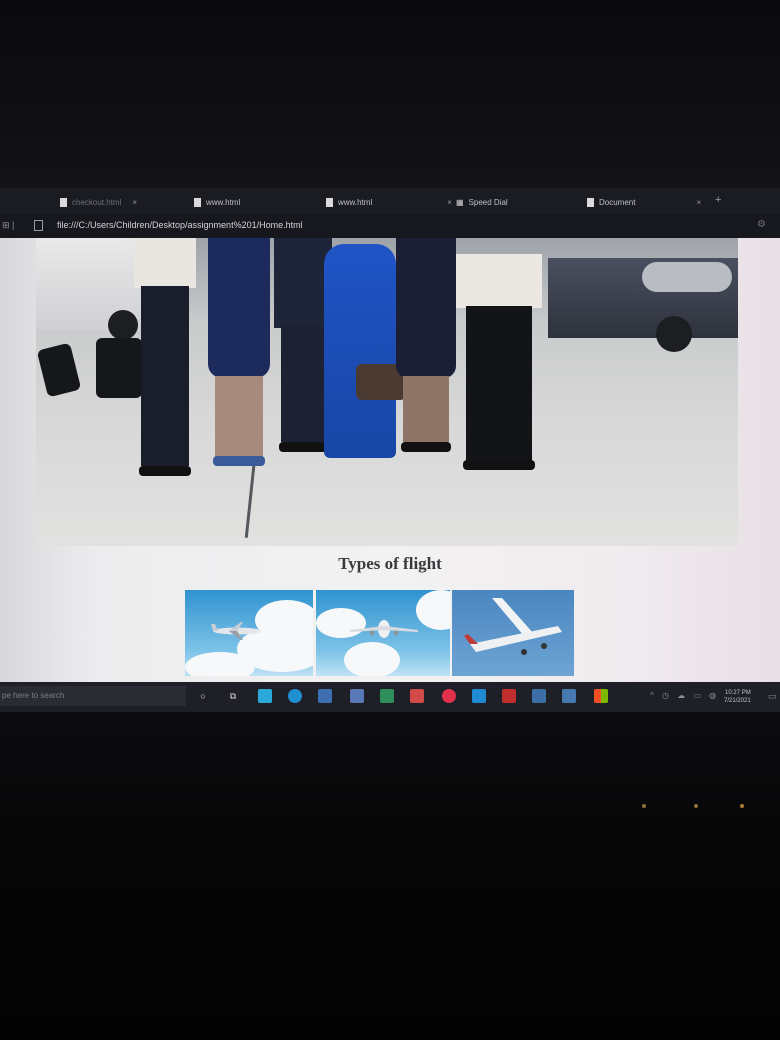 This screenshot has width=780, height=1040. Describe the element at coordinates (449, 696) in the screenshot. I see `opera-icon` at that location.